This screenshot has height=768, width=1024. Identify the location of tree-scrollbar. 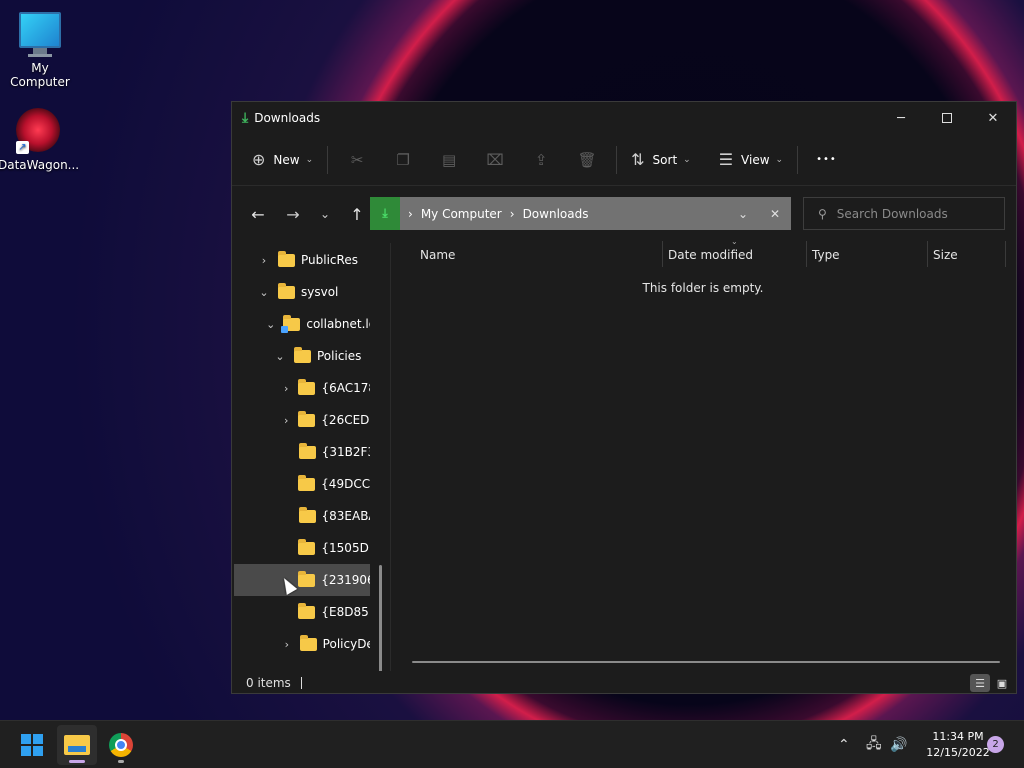
(380, 618).